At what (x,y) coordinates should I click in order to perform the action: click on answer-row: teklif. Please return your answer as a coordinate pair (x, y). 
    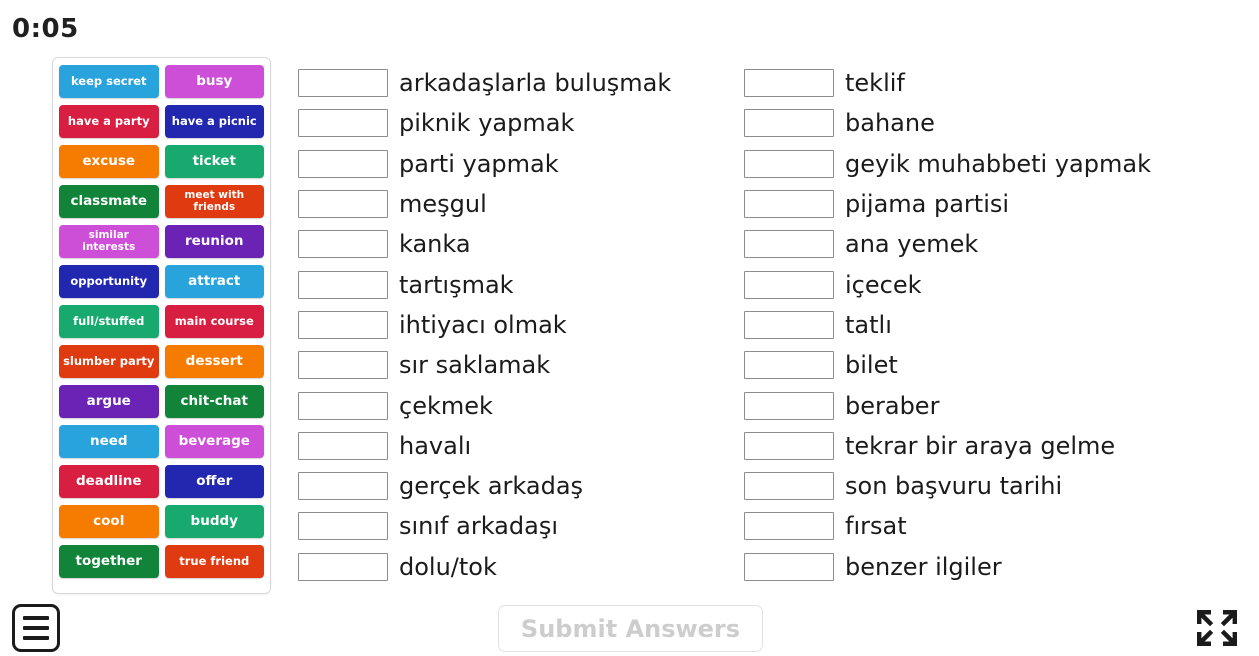
    Looking at the image, I should click on (994, 83).